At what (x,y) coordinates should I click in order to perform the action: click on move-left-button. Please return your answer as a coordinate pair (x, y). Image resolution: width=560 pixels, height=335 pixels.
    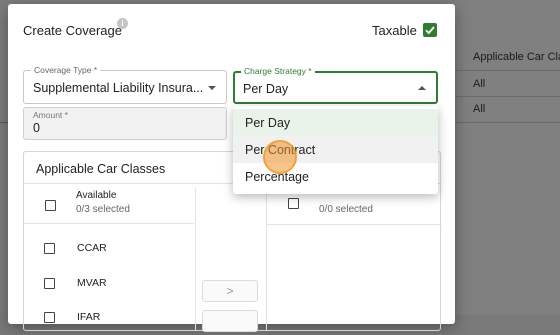
    Looking at the image, I should click on (230, 321).